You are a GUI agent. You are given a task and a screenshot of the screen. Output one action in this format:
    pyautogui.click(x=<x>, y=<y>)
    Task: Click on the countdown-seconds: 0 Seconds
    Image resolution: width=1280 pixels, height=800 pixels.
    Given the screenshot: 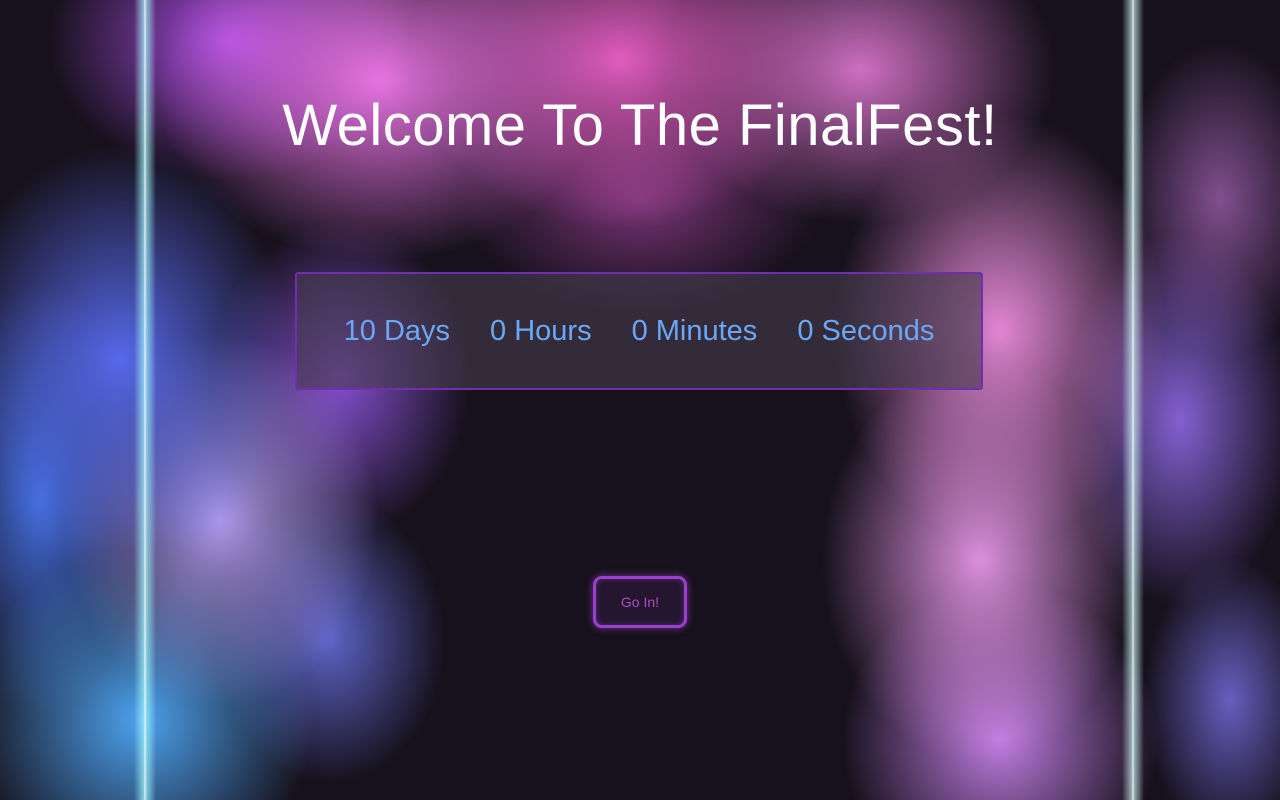 What is the action you would take?
    pyautogui.click(x=866, y=330)
    